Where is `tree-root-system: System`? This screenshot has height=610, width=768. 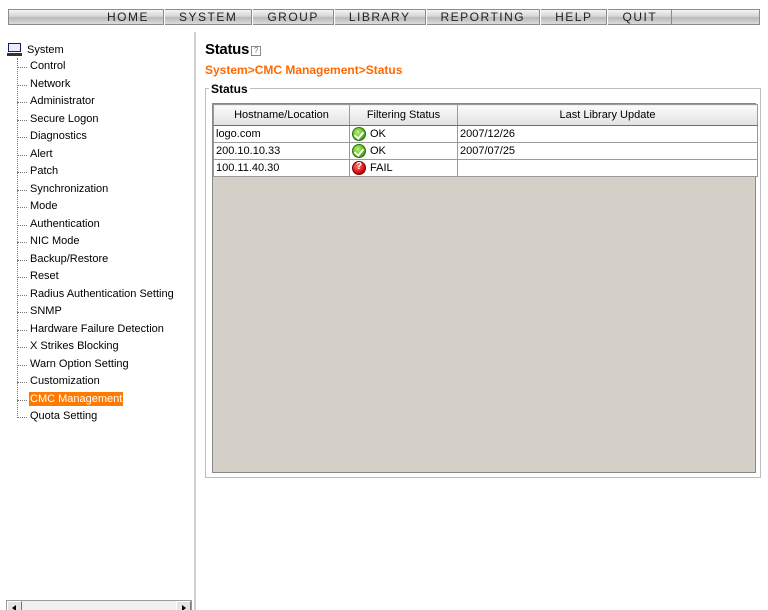
tree-root-system: System is located at coordinates (91, 49).